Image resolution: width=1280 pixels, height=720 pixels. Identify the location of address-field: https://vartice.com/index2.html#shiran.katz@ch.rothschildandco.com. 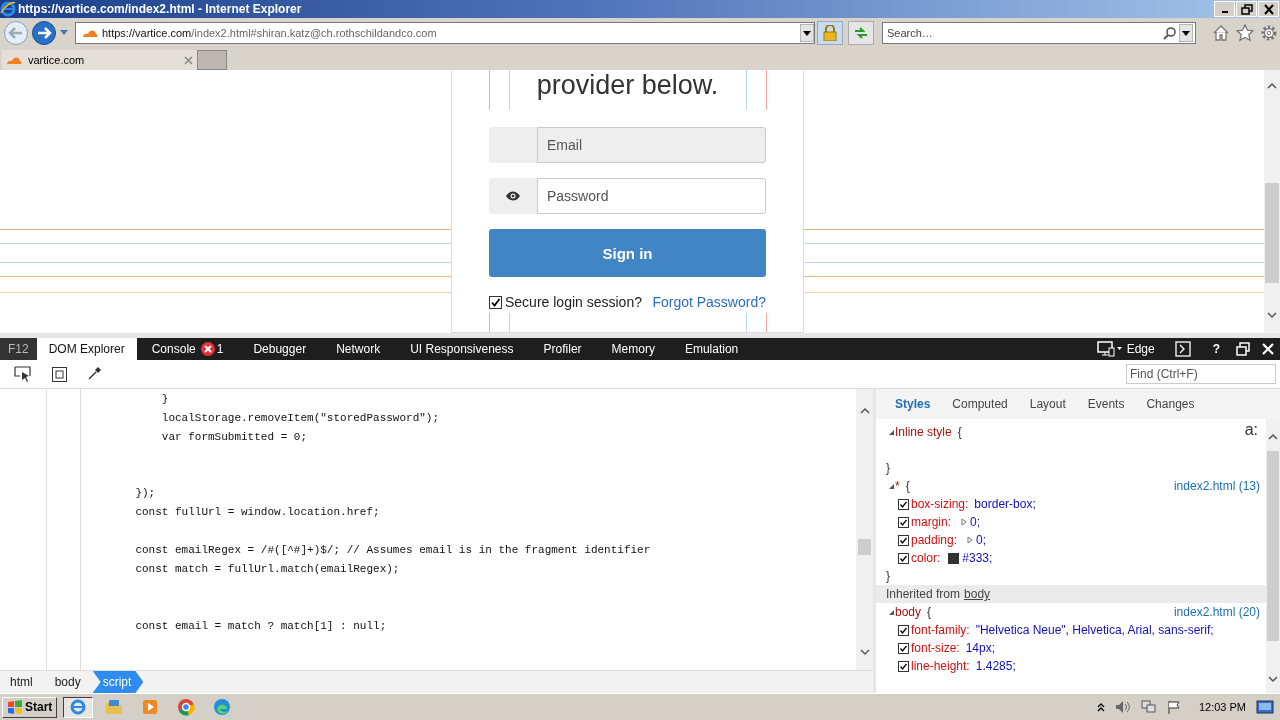
(445, 33).